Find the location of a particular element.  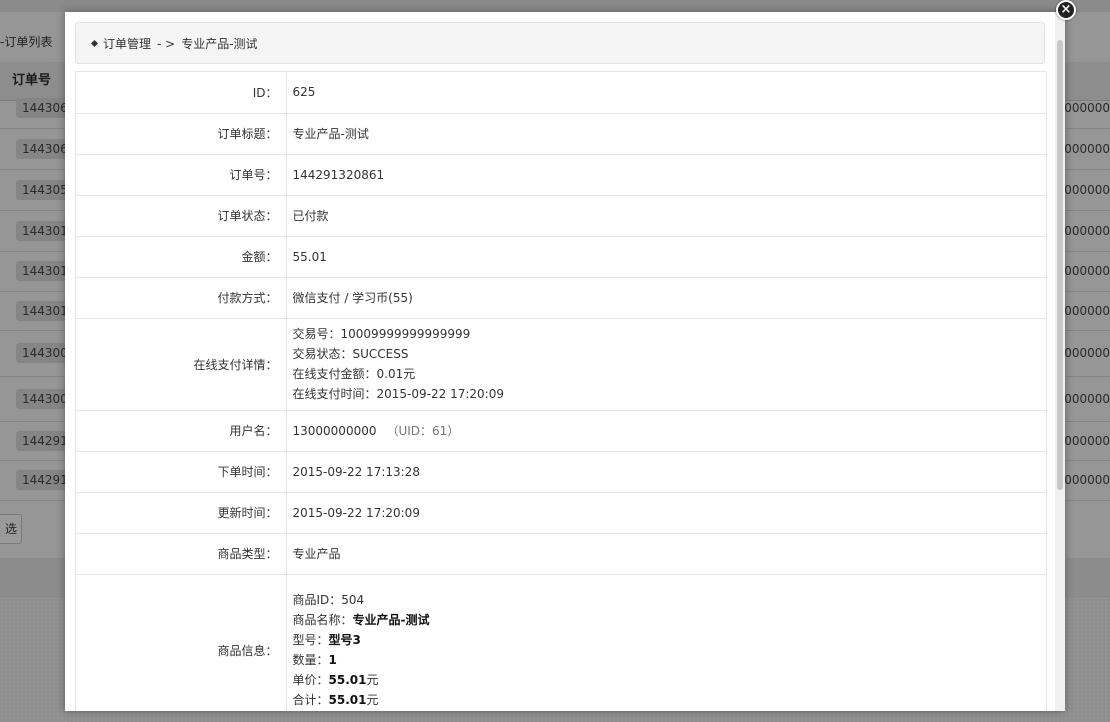

detail-row-order-no: 订单号： 144291320861 is located at coordinates (561, 175).